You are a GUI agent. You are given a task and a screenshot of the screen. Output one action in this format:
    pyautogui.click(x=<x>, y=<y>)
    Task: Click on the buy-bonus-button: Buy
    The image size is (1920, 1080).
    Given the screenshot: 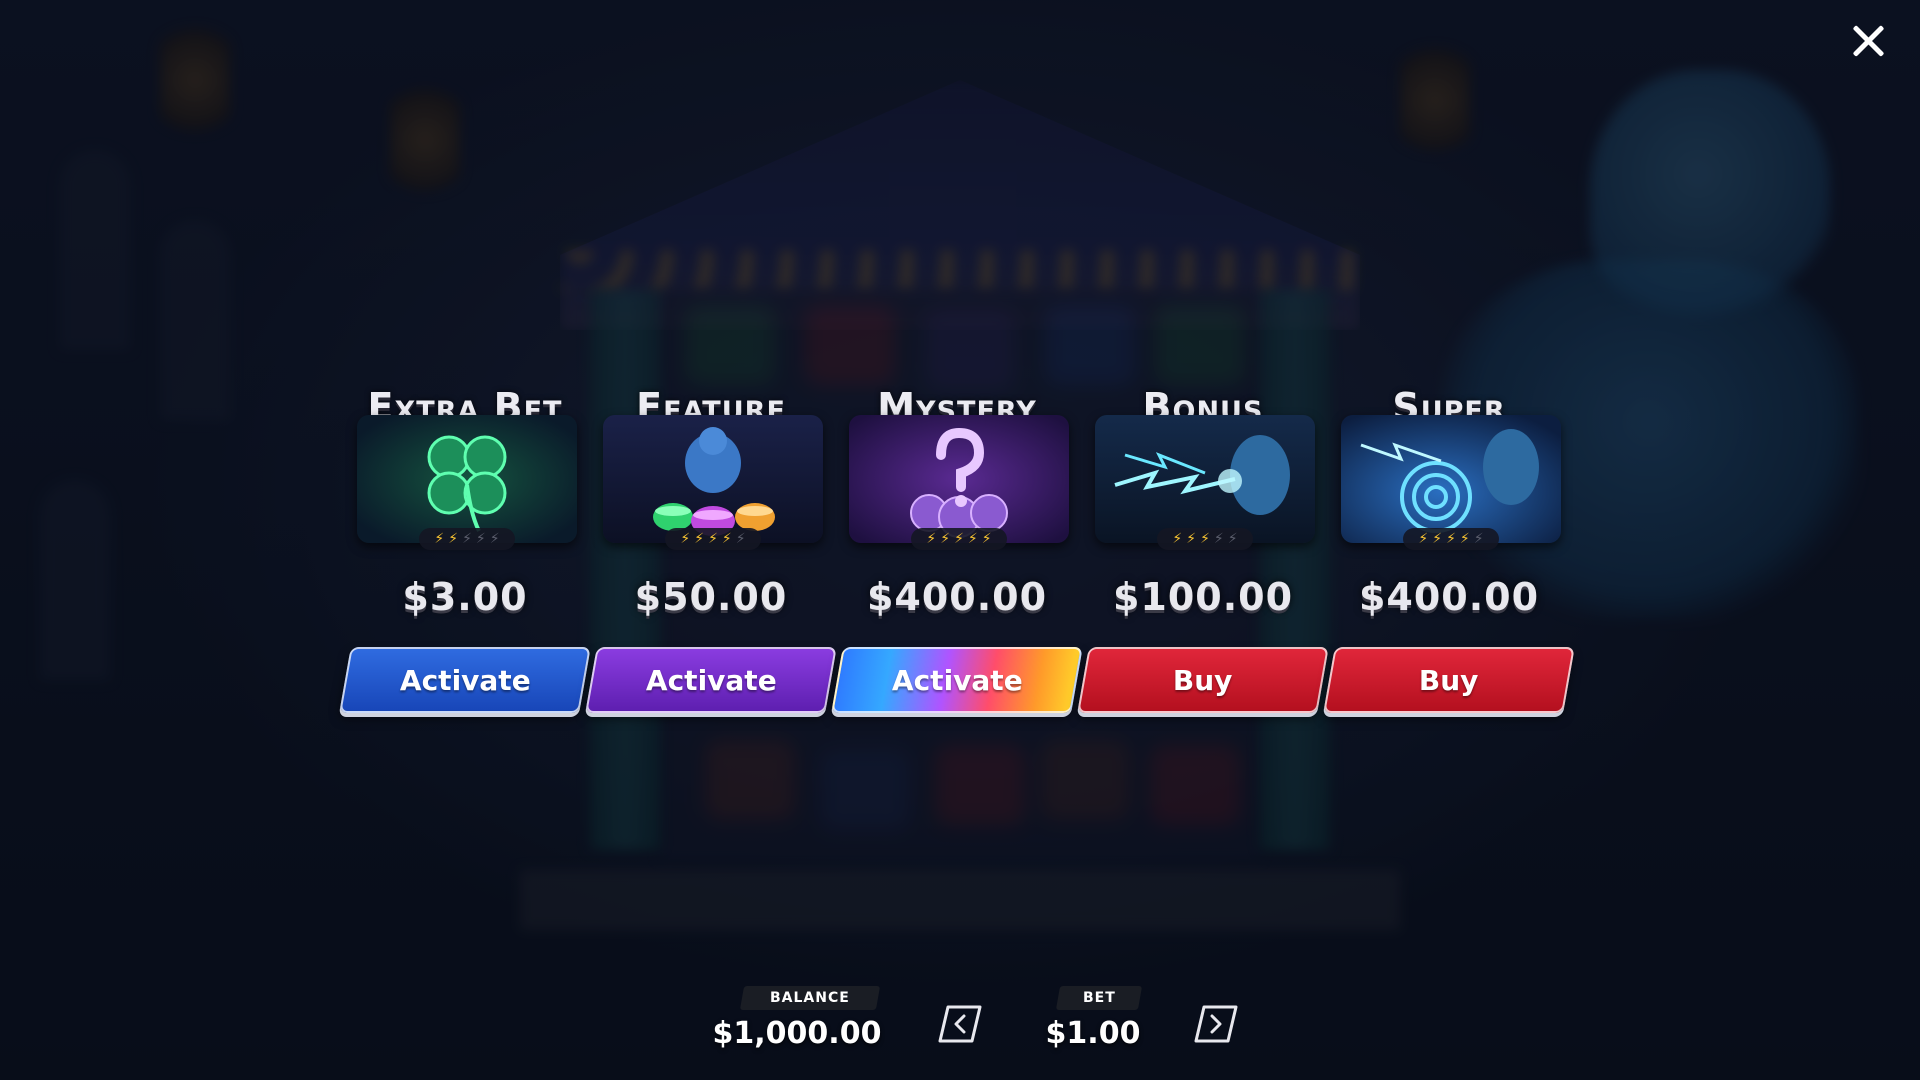 What is the action you would take?
    pyautogui.click(x=1203, y=680)
    